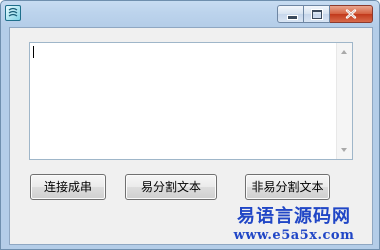 Image resolution: width=380 pixels, height=250 pixels. Describe the element at coordinates (190, 14) in the screenshot. I see `title-bar` at that location.